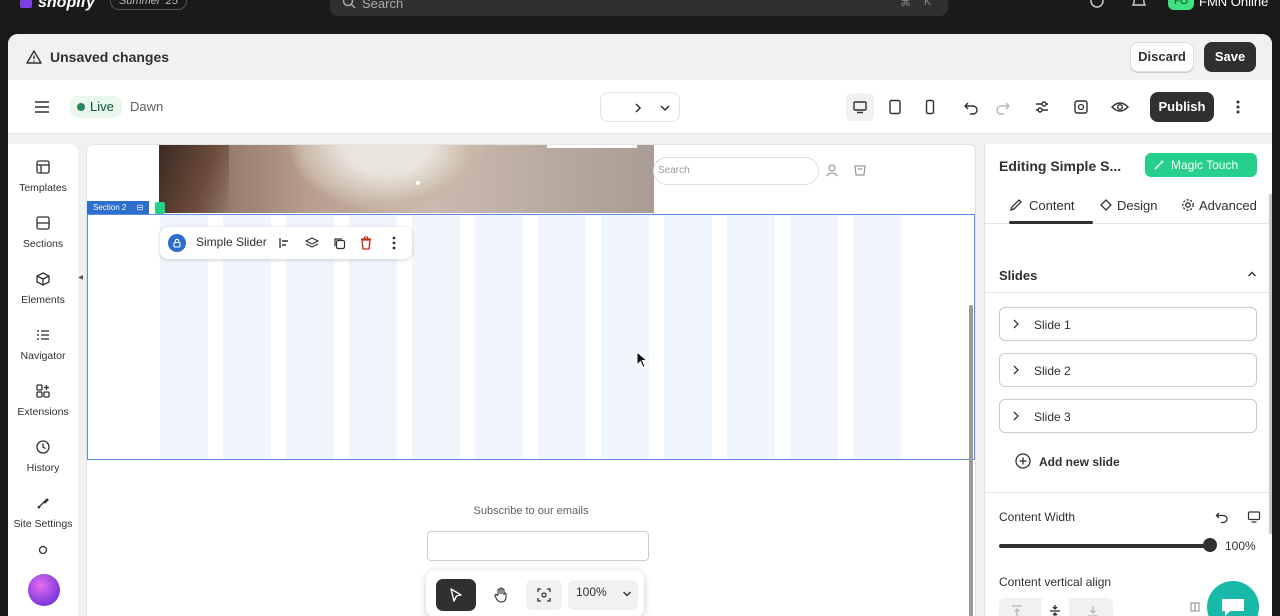 The image size is (1280, 616). What do you see at coordinates (1270, 364) in the screenshot?
I see `panel-scrollbar` at bounding box center [1270, 364].